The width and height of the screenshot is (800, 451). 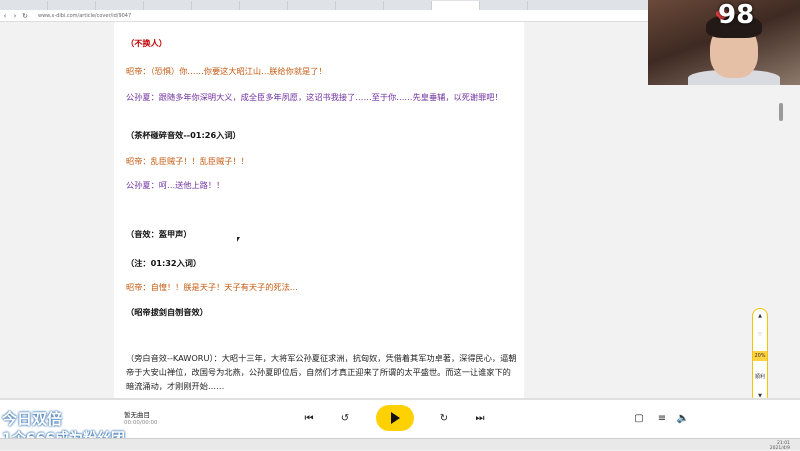 I want to click on stream-overlay-double: 今日双倍, so click(x=32, y=419).